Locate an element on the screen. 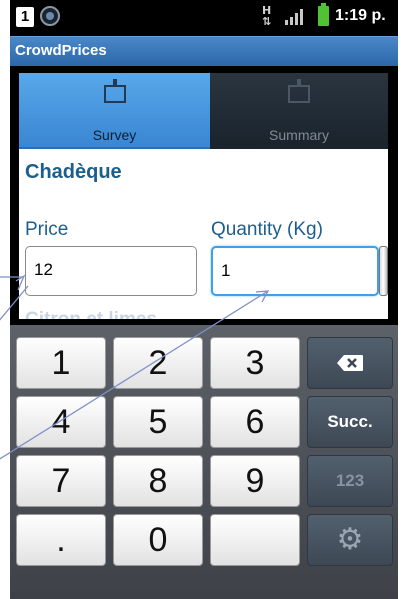  status-time: 1:19 p. is located at coordinates (360, 15).